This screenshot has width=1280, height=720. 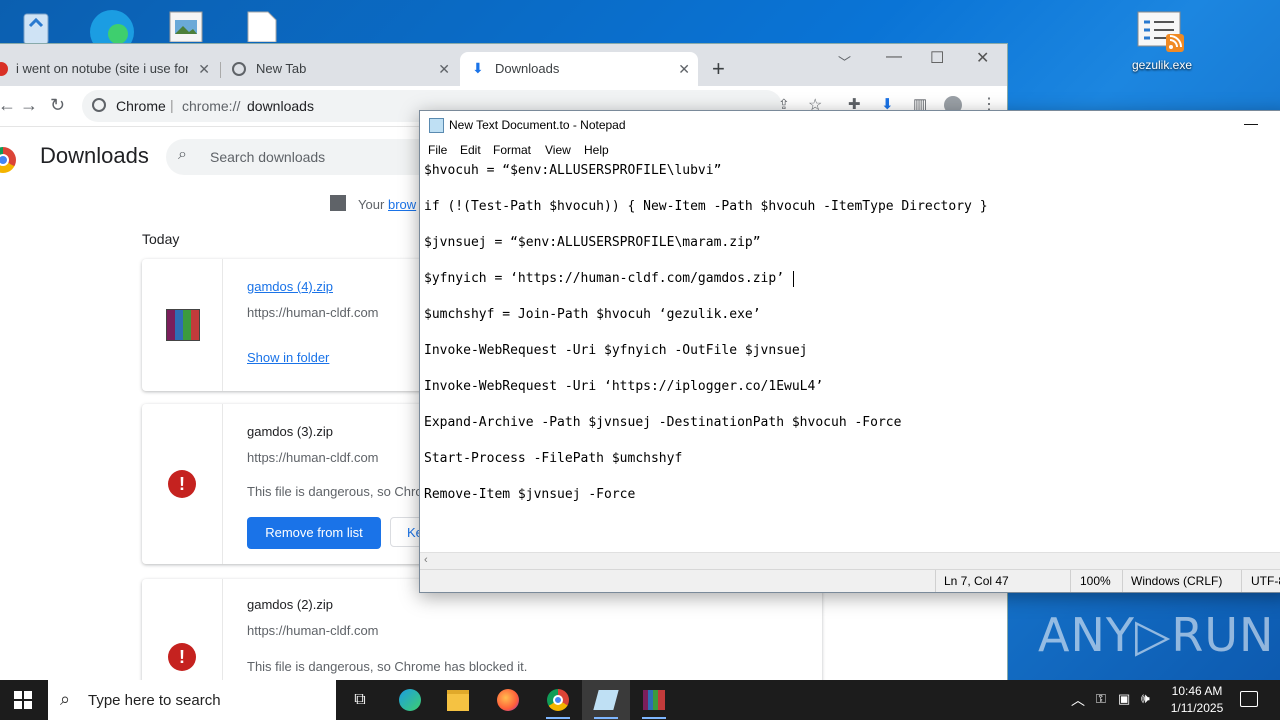 What do you see at coordinates (426, 560) in the screenshot?
I see `scroll-left-icon: ‹` at bounding box center [426, 560].